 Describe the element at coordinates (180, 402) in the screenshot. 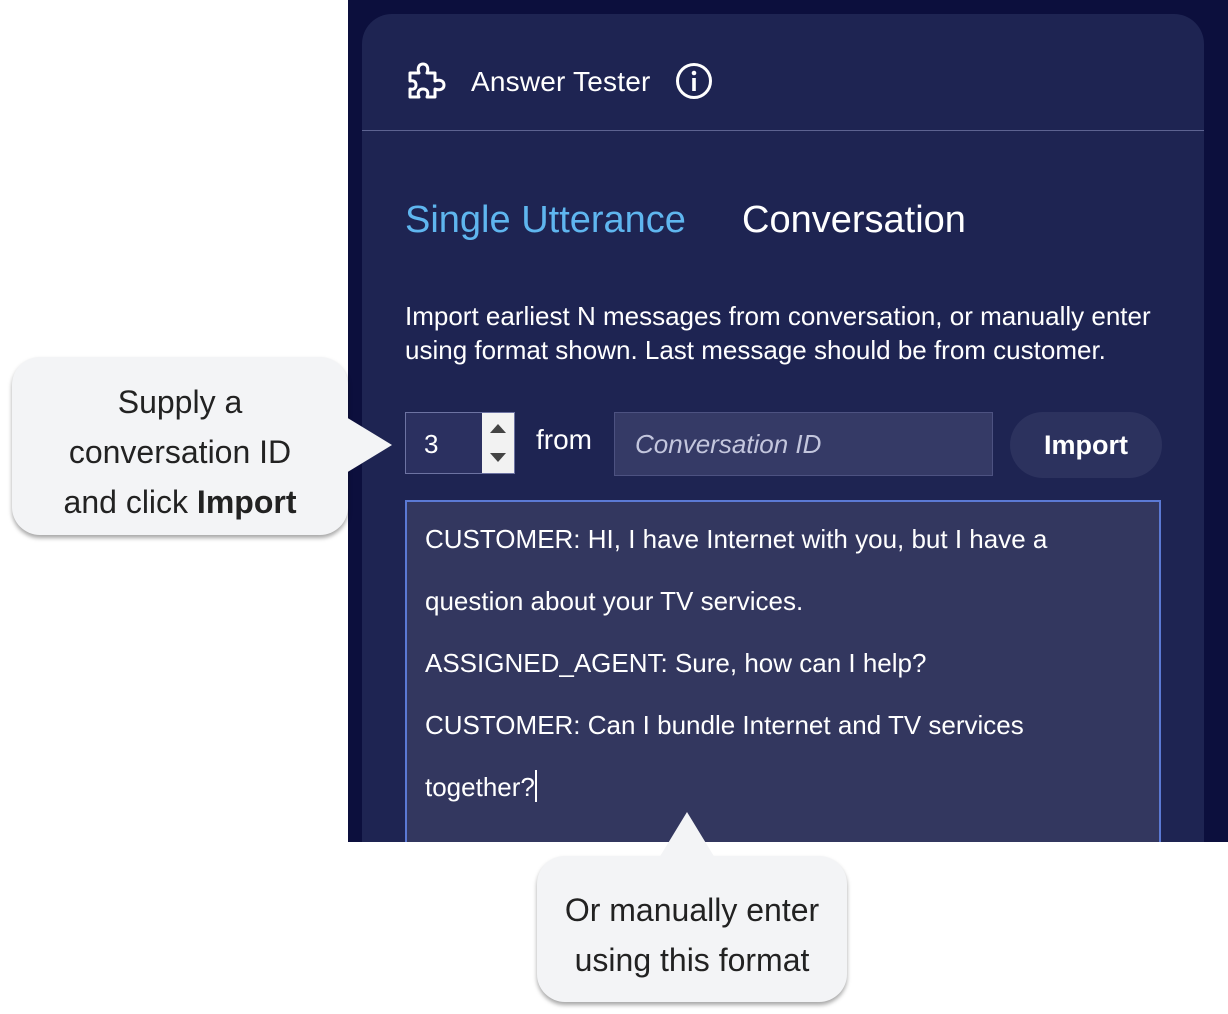

I see `callout-line: Supply a` at that location.